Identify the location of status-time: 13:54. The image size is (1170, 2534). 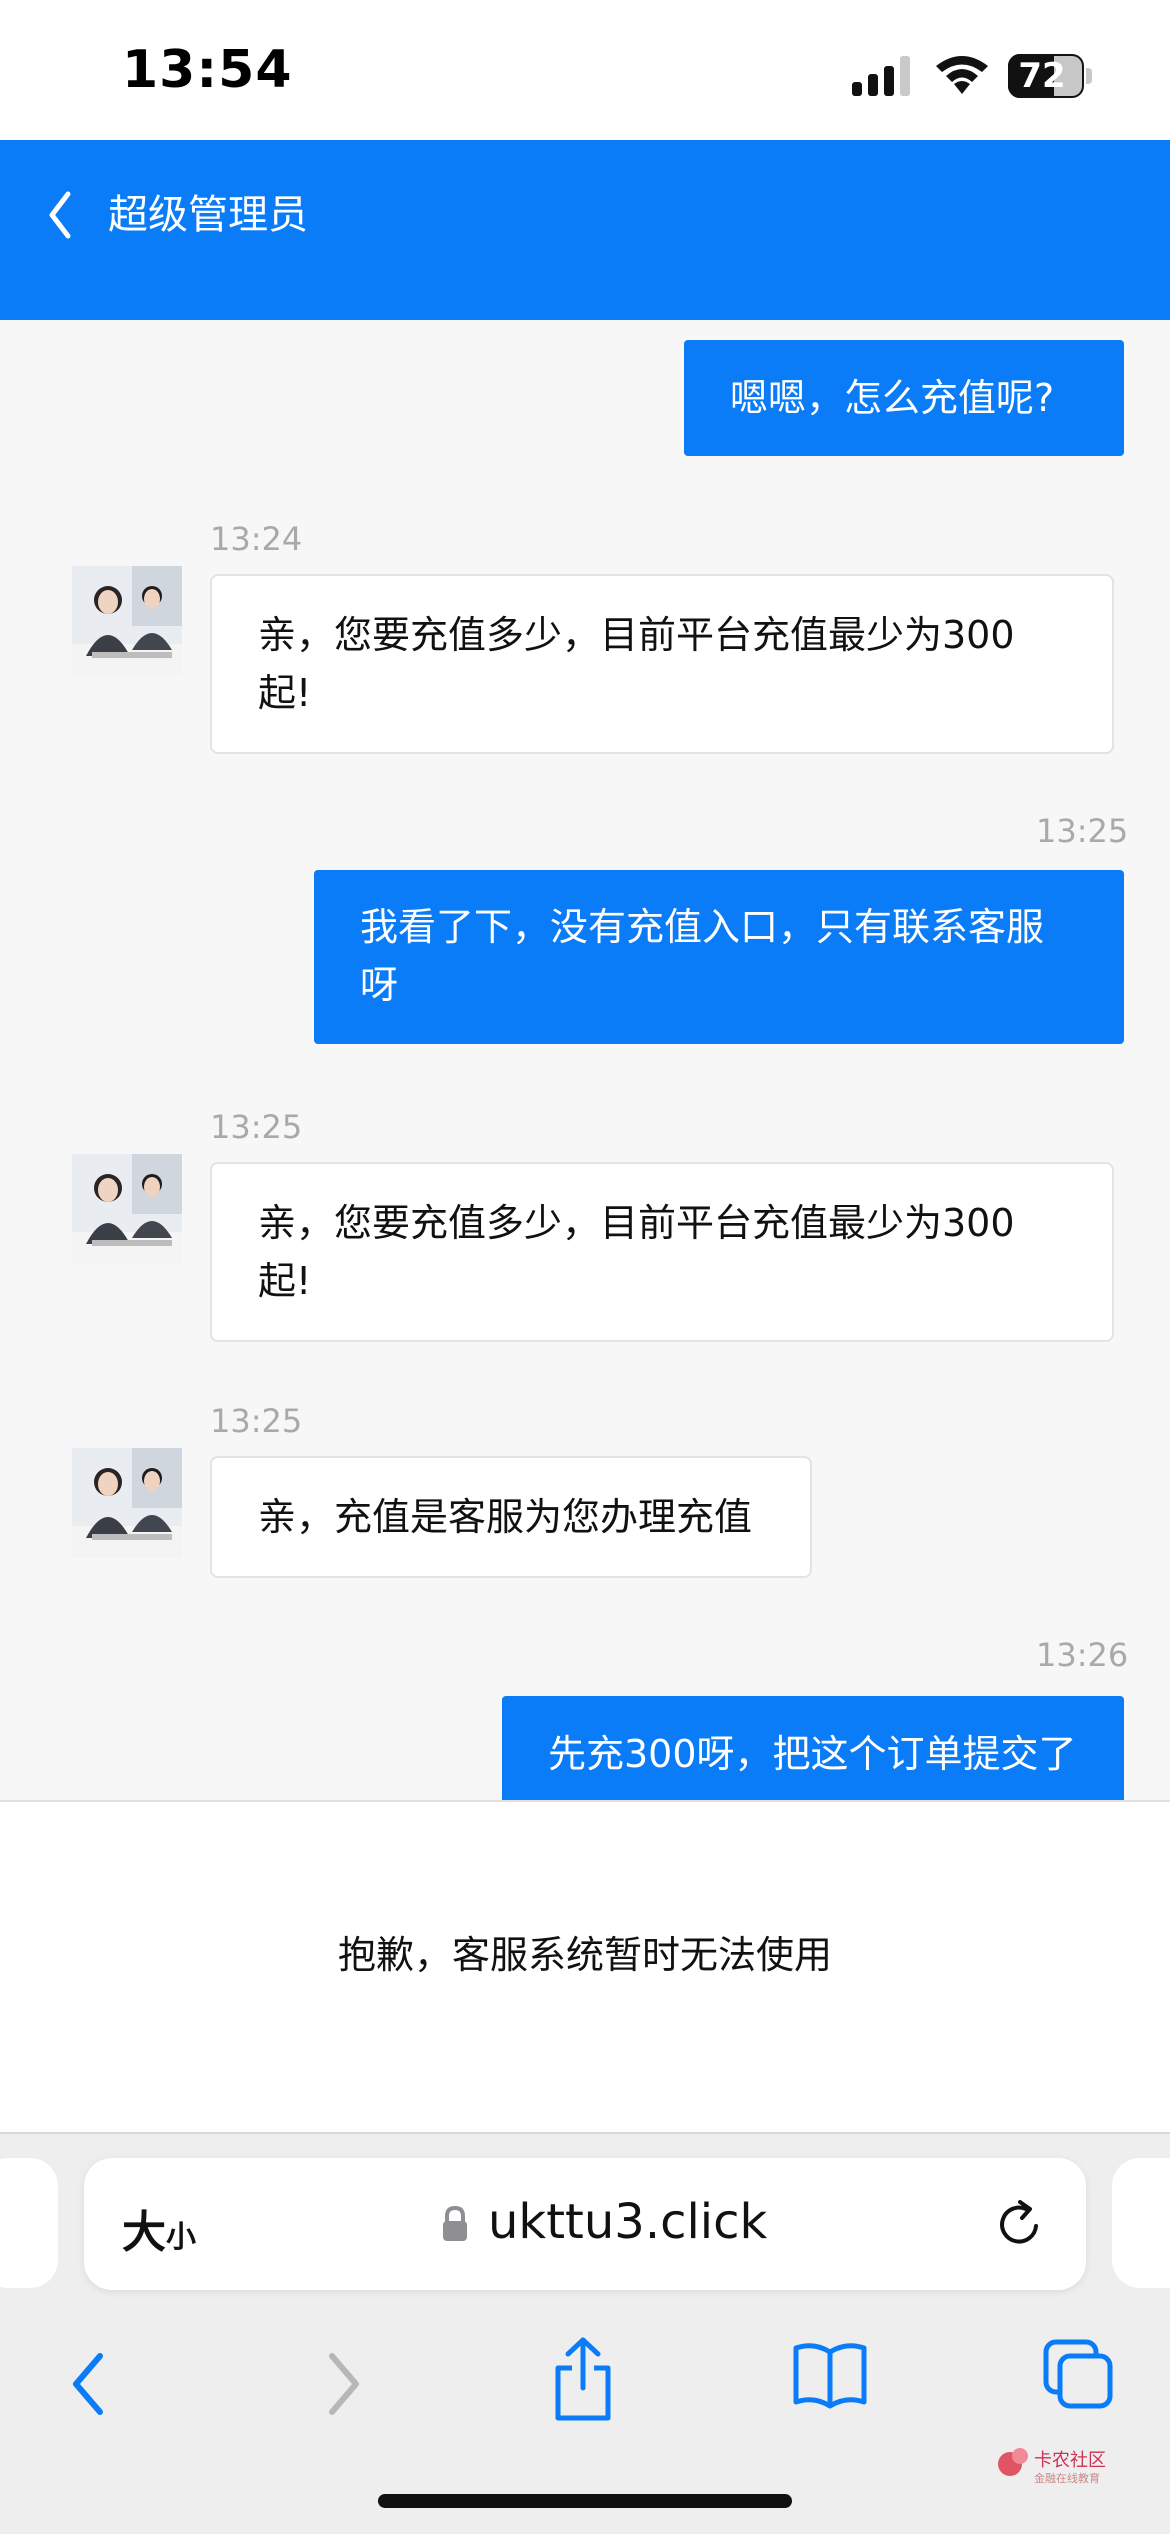
(207, 70).